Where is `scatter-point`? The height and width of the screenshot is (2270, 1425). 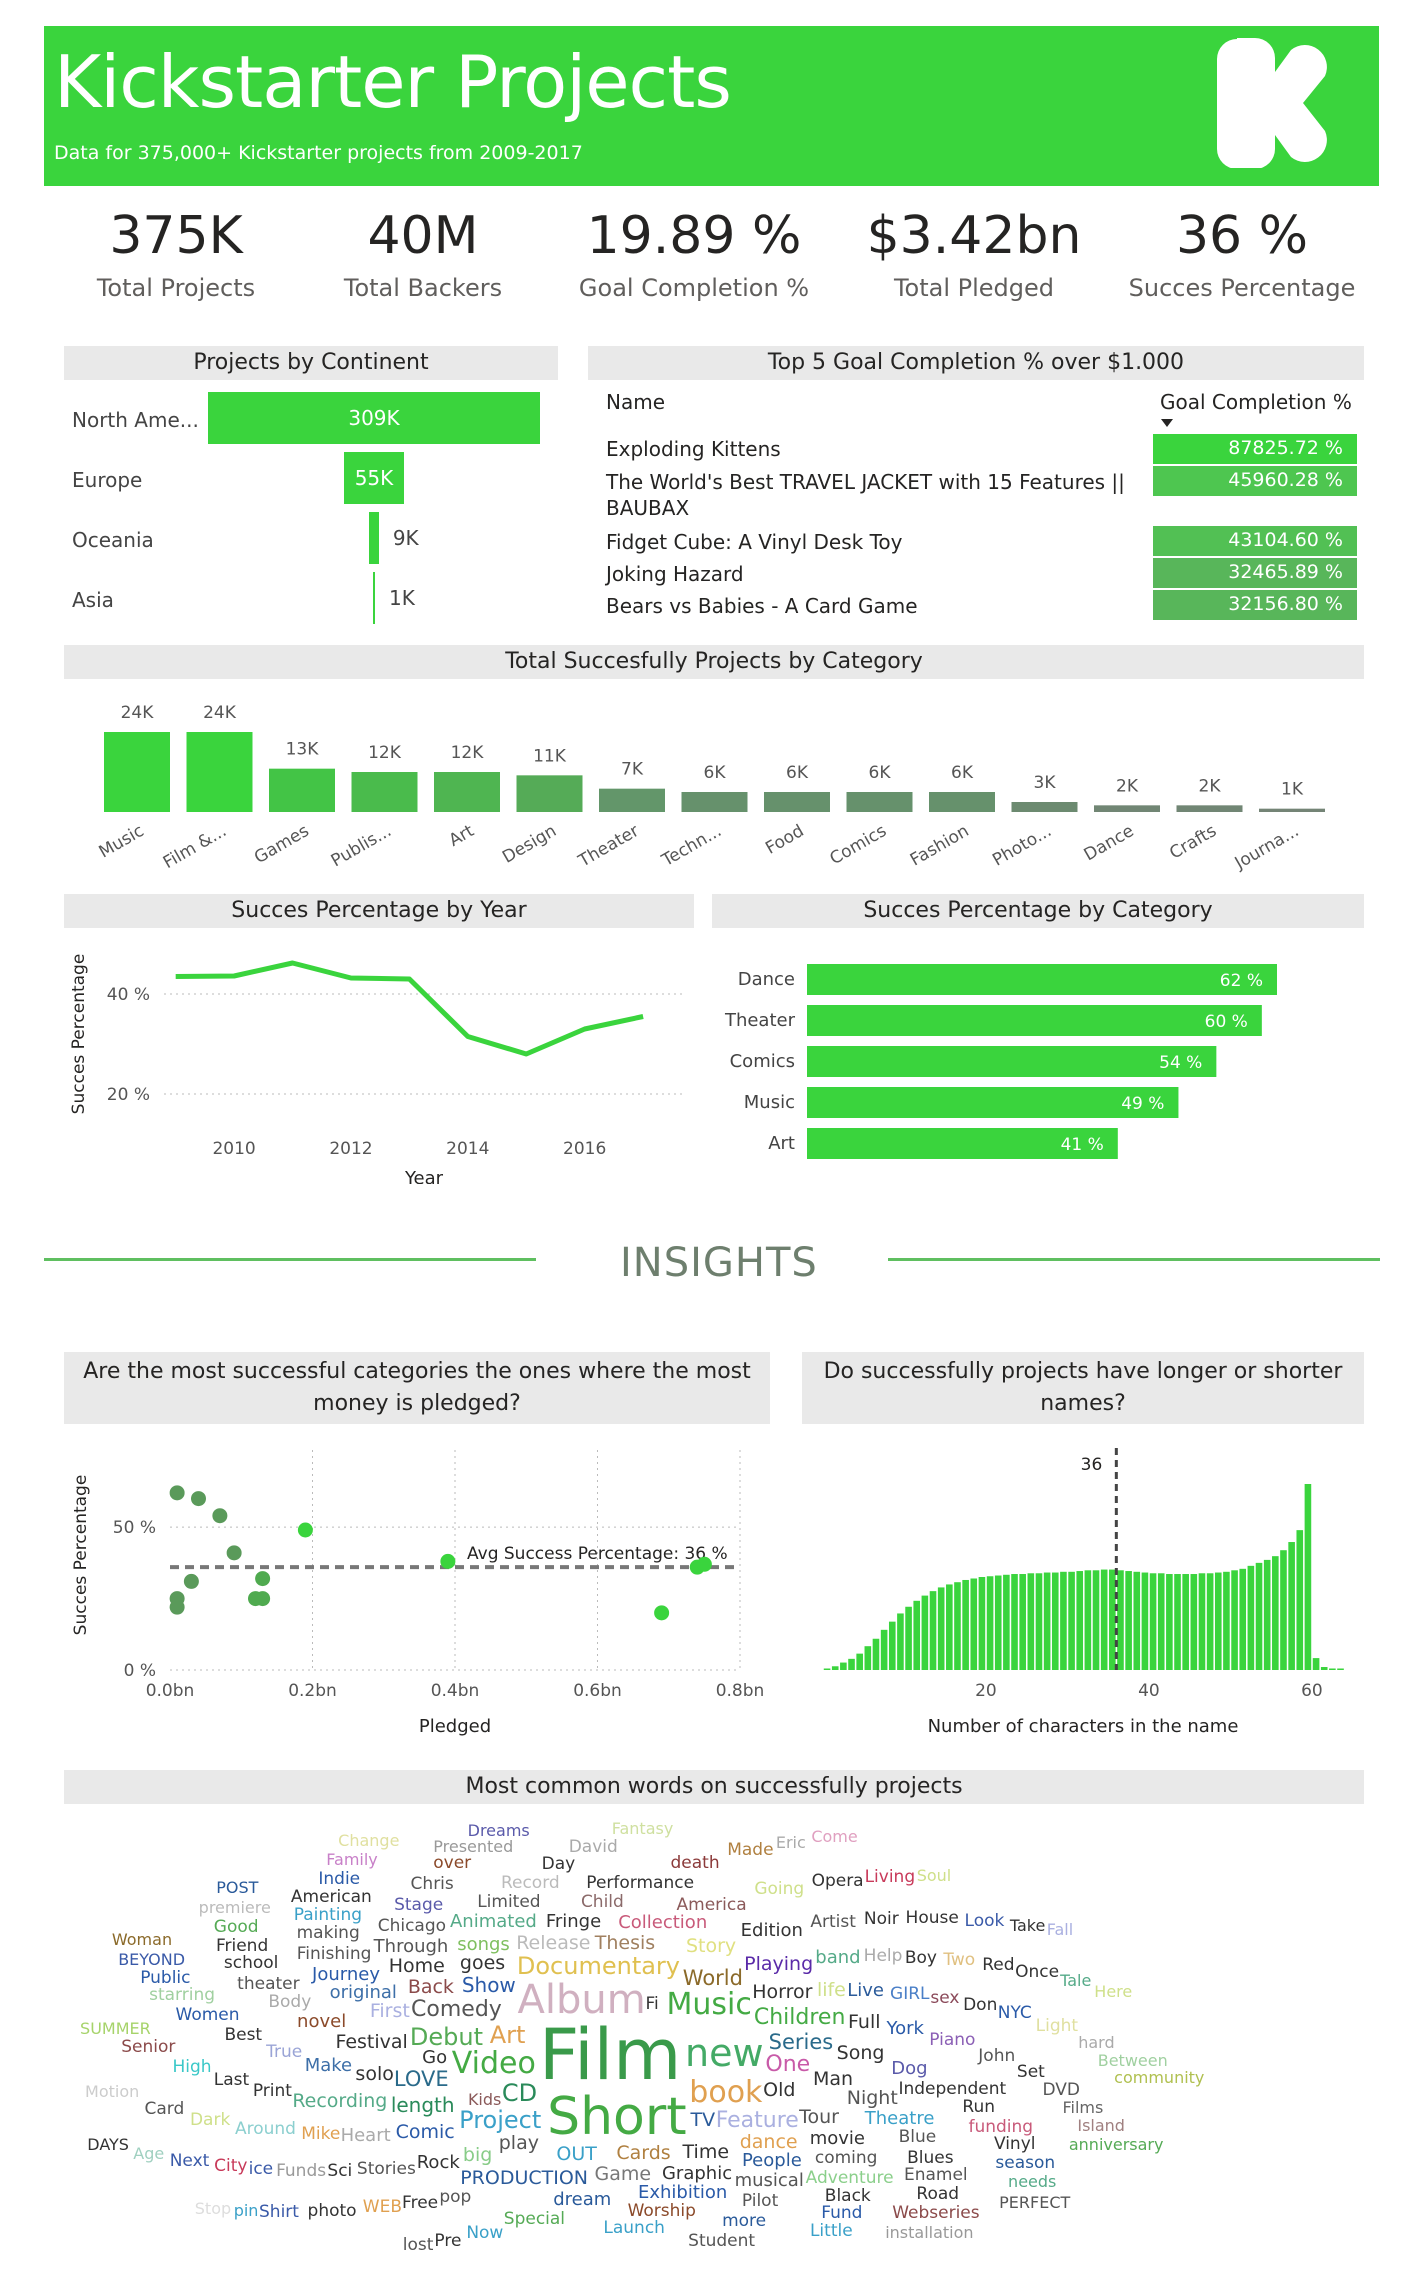 scatter-point is located at coordinates (198, 1499).